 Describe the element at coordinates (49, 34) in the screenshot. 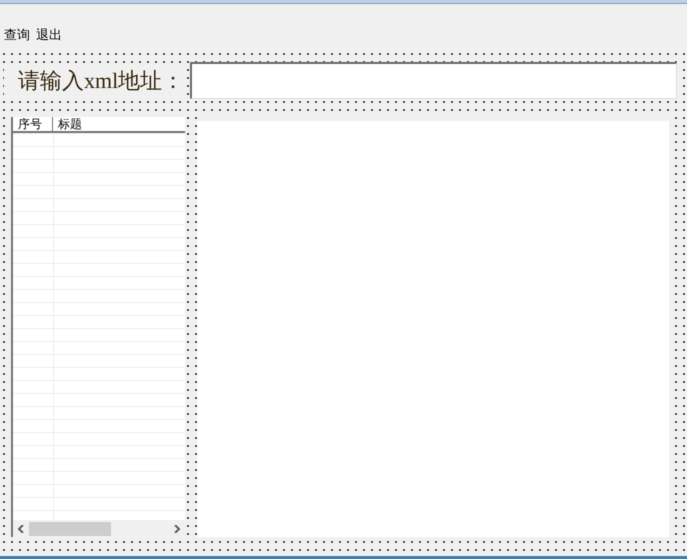

I see `menu-item: 退出` at that location.